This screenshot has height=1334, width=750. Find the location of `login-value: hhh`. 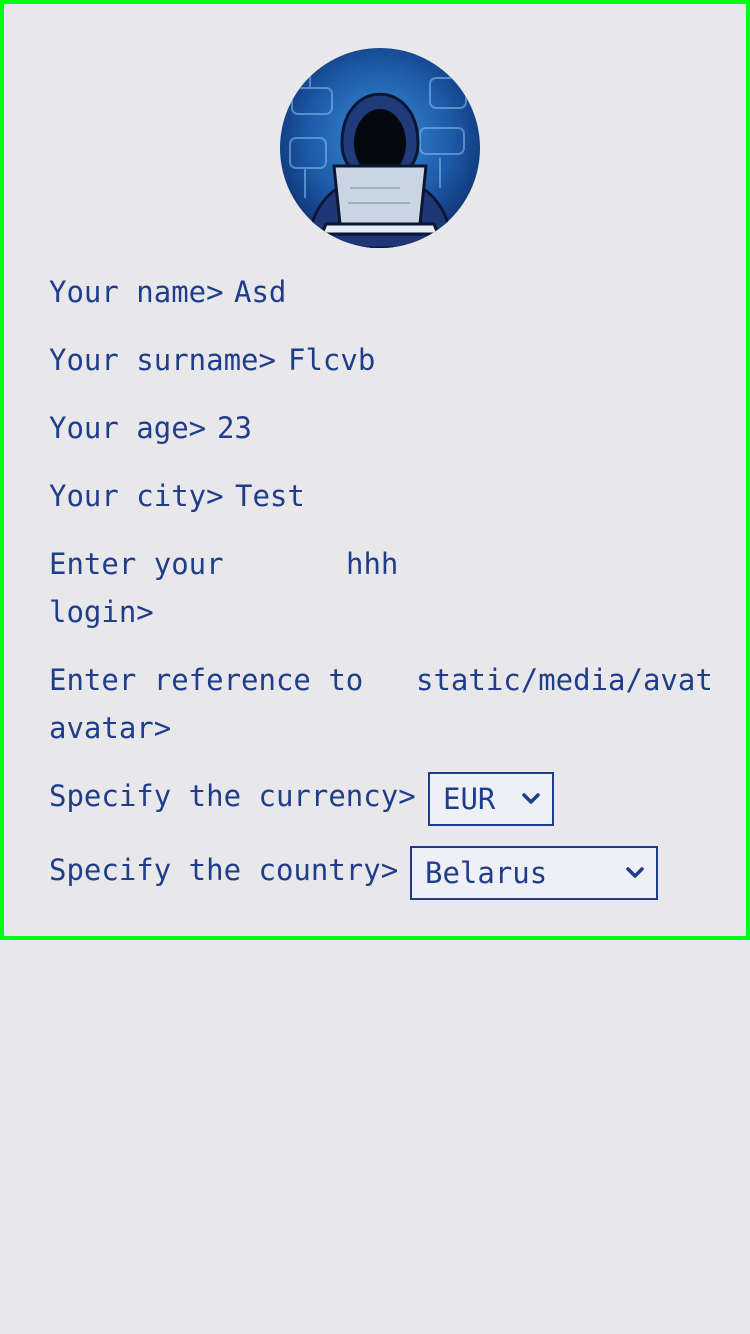

login-value: hhh is located at coordinates (372, 564).